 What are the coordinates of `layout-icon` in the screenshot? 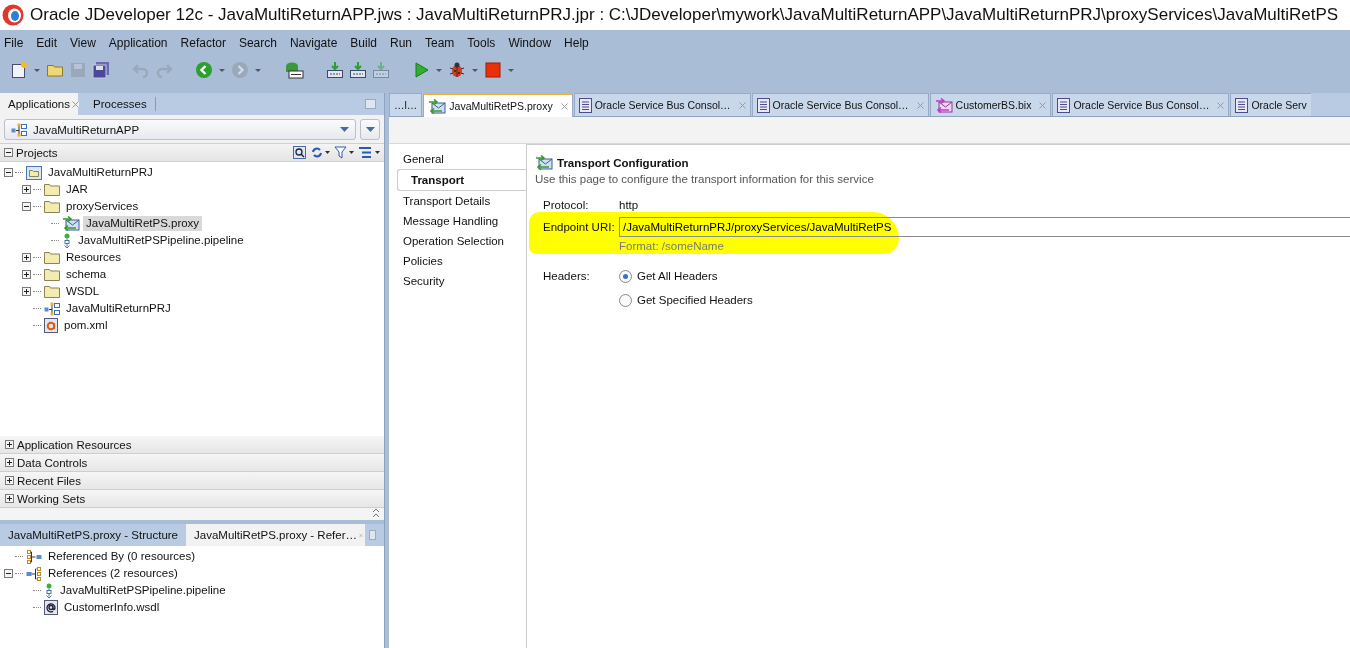 It's located at (369, 152).